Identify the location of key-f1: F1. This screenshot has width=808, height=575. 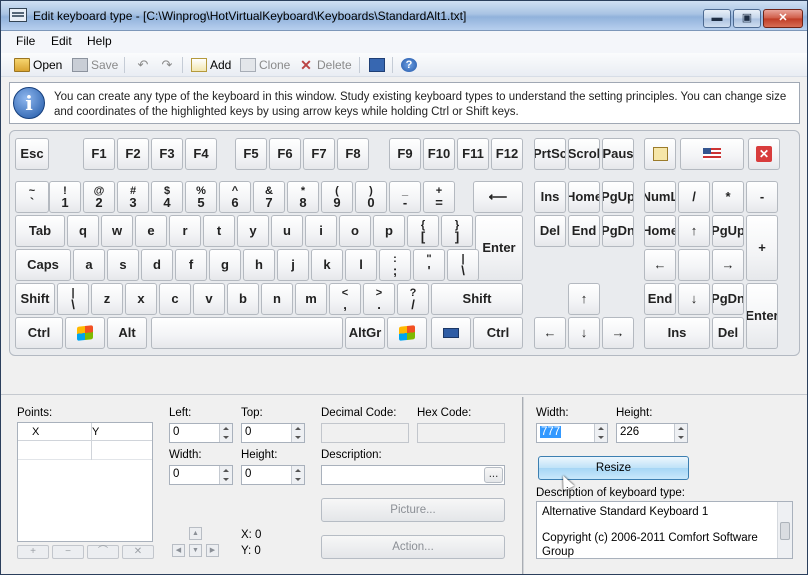
(99, 154).